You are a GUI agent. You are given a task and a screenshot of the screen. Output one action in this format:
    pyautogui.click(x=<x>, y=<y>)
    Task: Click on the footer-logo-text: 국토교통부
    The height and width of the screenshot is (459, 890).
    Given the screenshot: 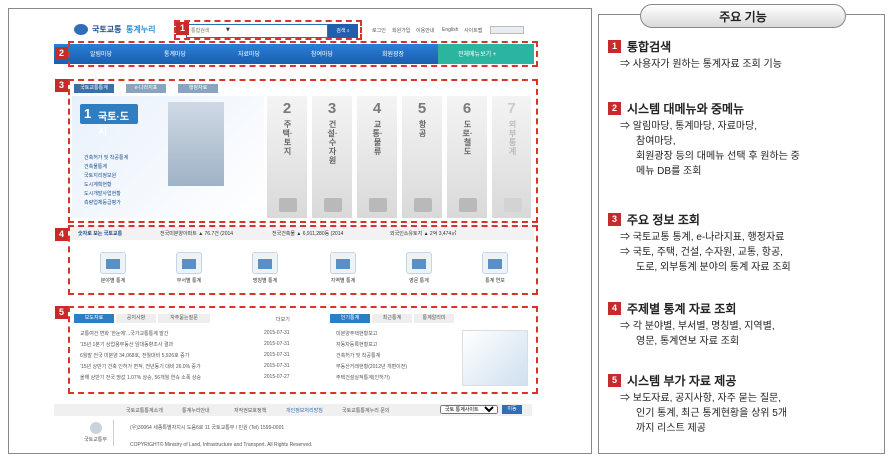 What is the action you would take?
    pyautogui.click(x=96, y=440)
    